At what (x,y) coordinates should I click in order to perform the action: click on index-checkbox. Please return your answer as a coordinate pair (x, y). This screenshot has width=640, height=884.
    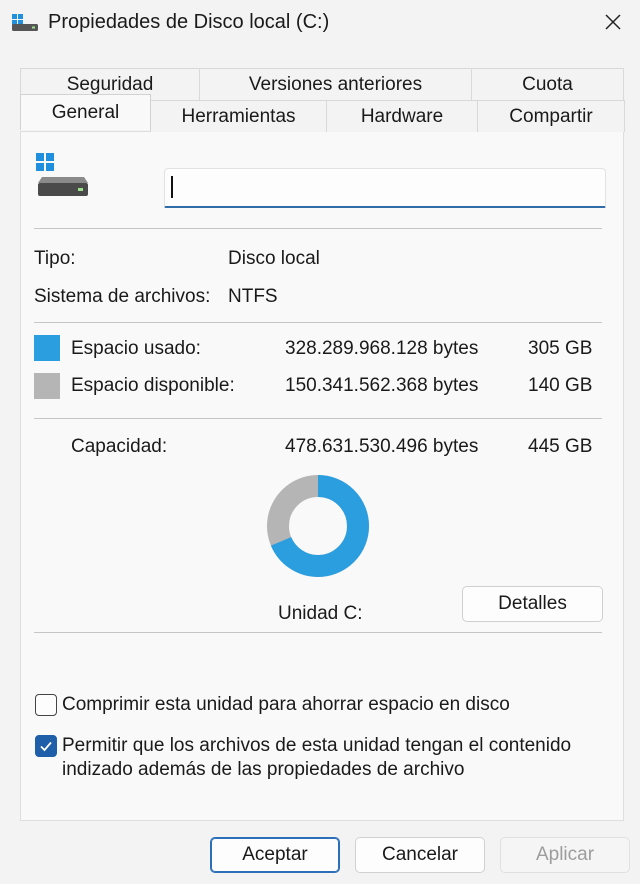
    Looking at the image, I should click on (46, 746).